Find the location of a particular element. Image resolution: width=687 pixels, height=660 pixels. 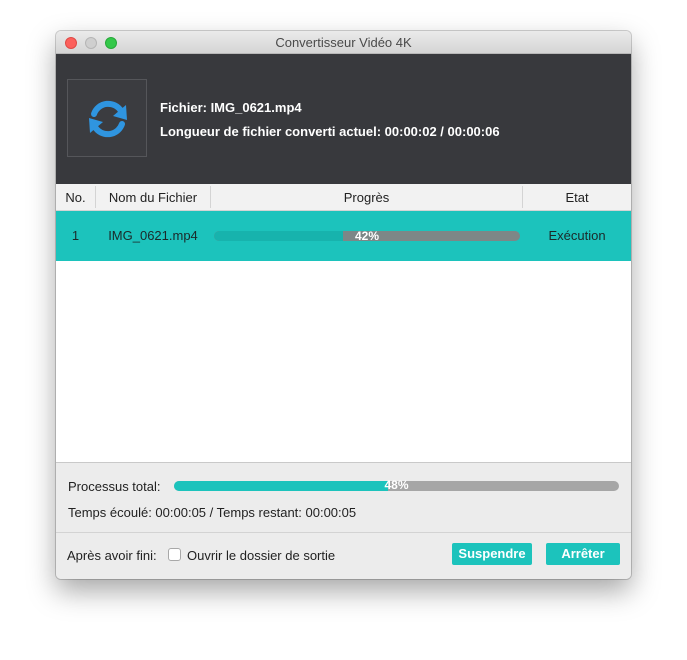

column-header-state: Etat is located at coordinates (577, 197).